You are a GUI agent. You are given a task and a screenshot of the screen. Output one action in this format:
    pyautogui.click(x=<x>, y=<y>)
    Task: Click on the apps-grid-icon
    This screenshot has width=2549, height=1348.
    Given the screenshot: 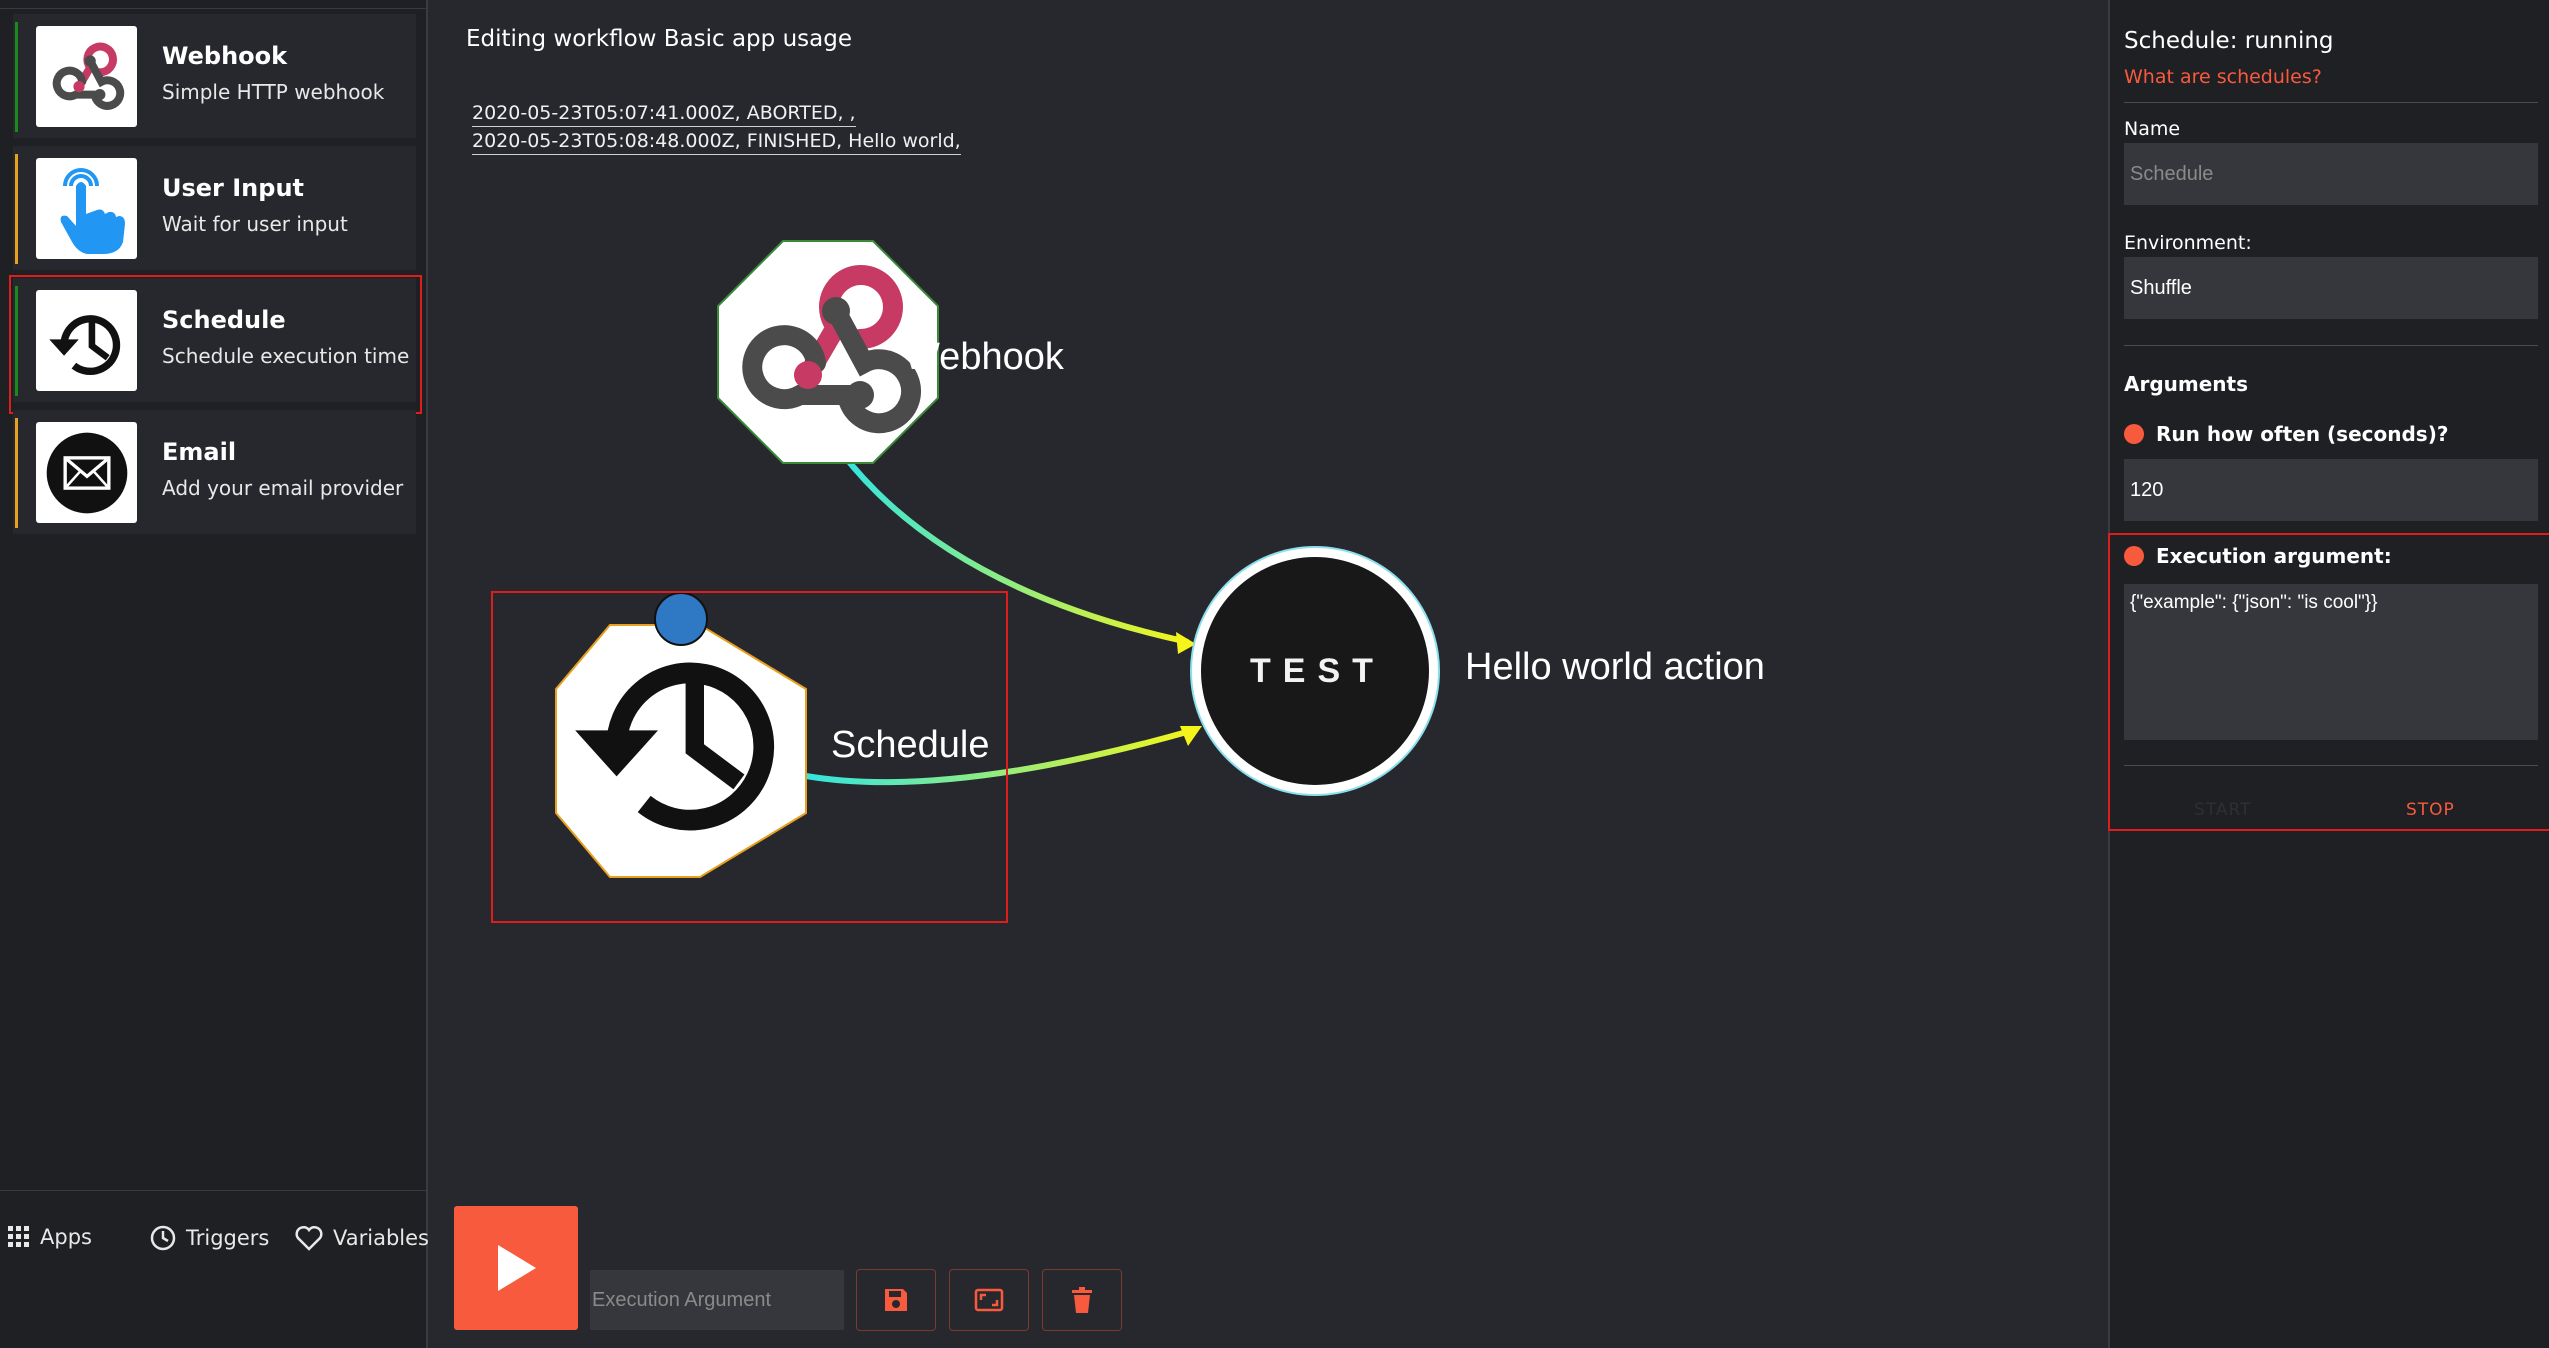 What is the action you would take?
    pyautogui.click(x=18, y=1236)
    